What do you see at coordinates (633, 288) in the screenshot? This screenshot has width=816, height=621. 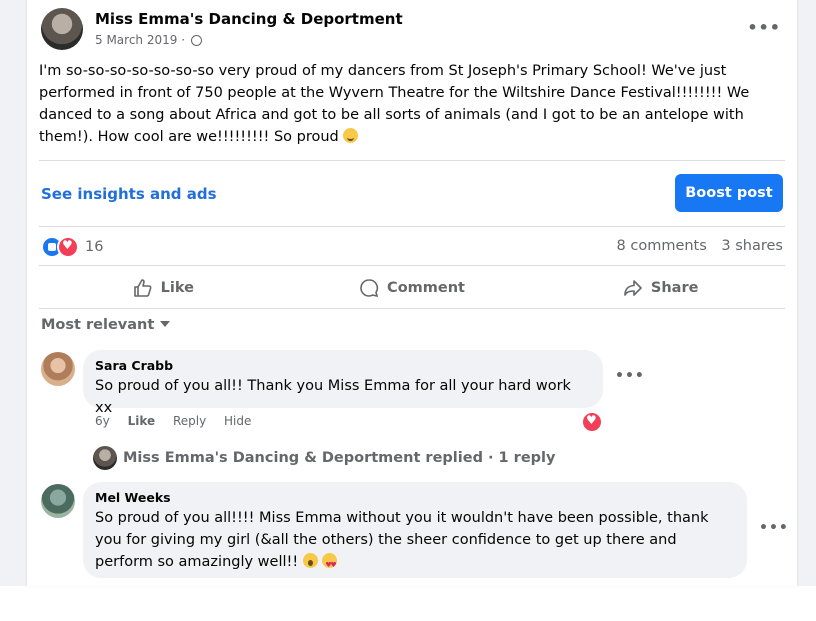 I see `share-icon` at bounding box center [633, 288].